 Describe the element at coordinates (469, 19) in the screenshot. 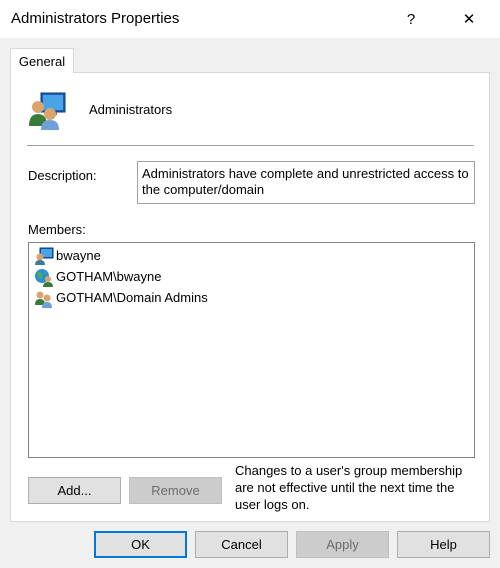

I see `close-icon: ✕` at that location.